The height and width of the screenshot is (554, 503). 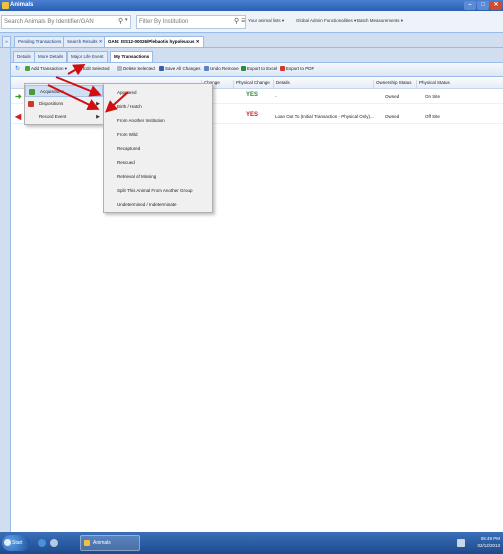 What do you see at coordinates (132, 56) in the screenshot?
I see `tab-my-transactions: My Transactions` at bounding box center [132, 56].